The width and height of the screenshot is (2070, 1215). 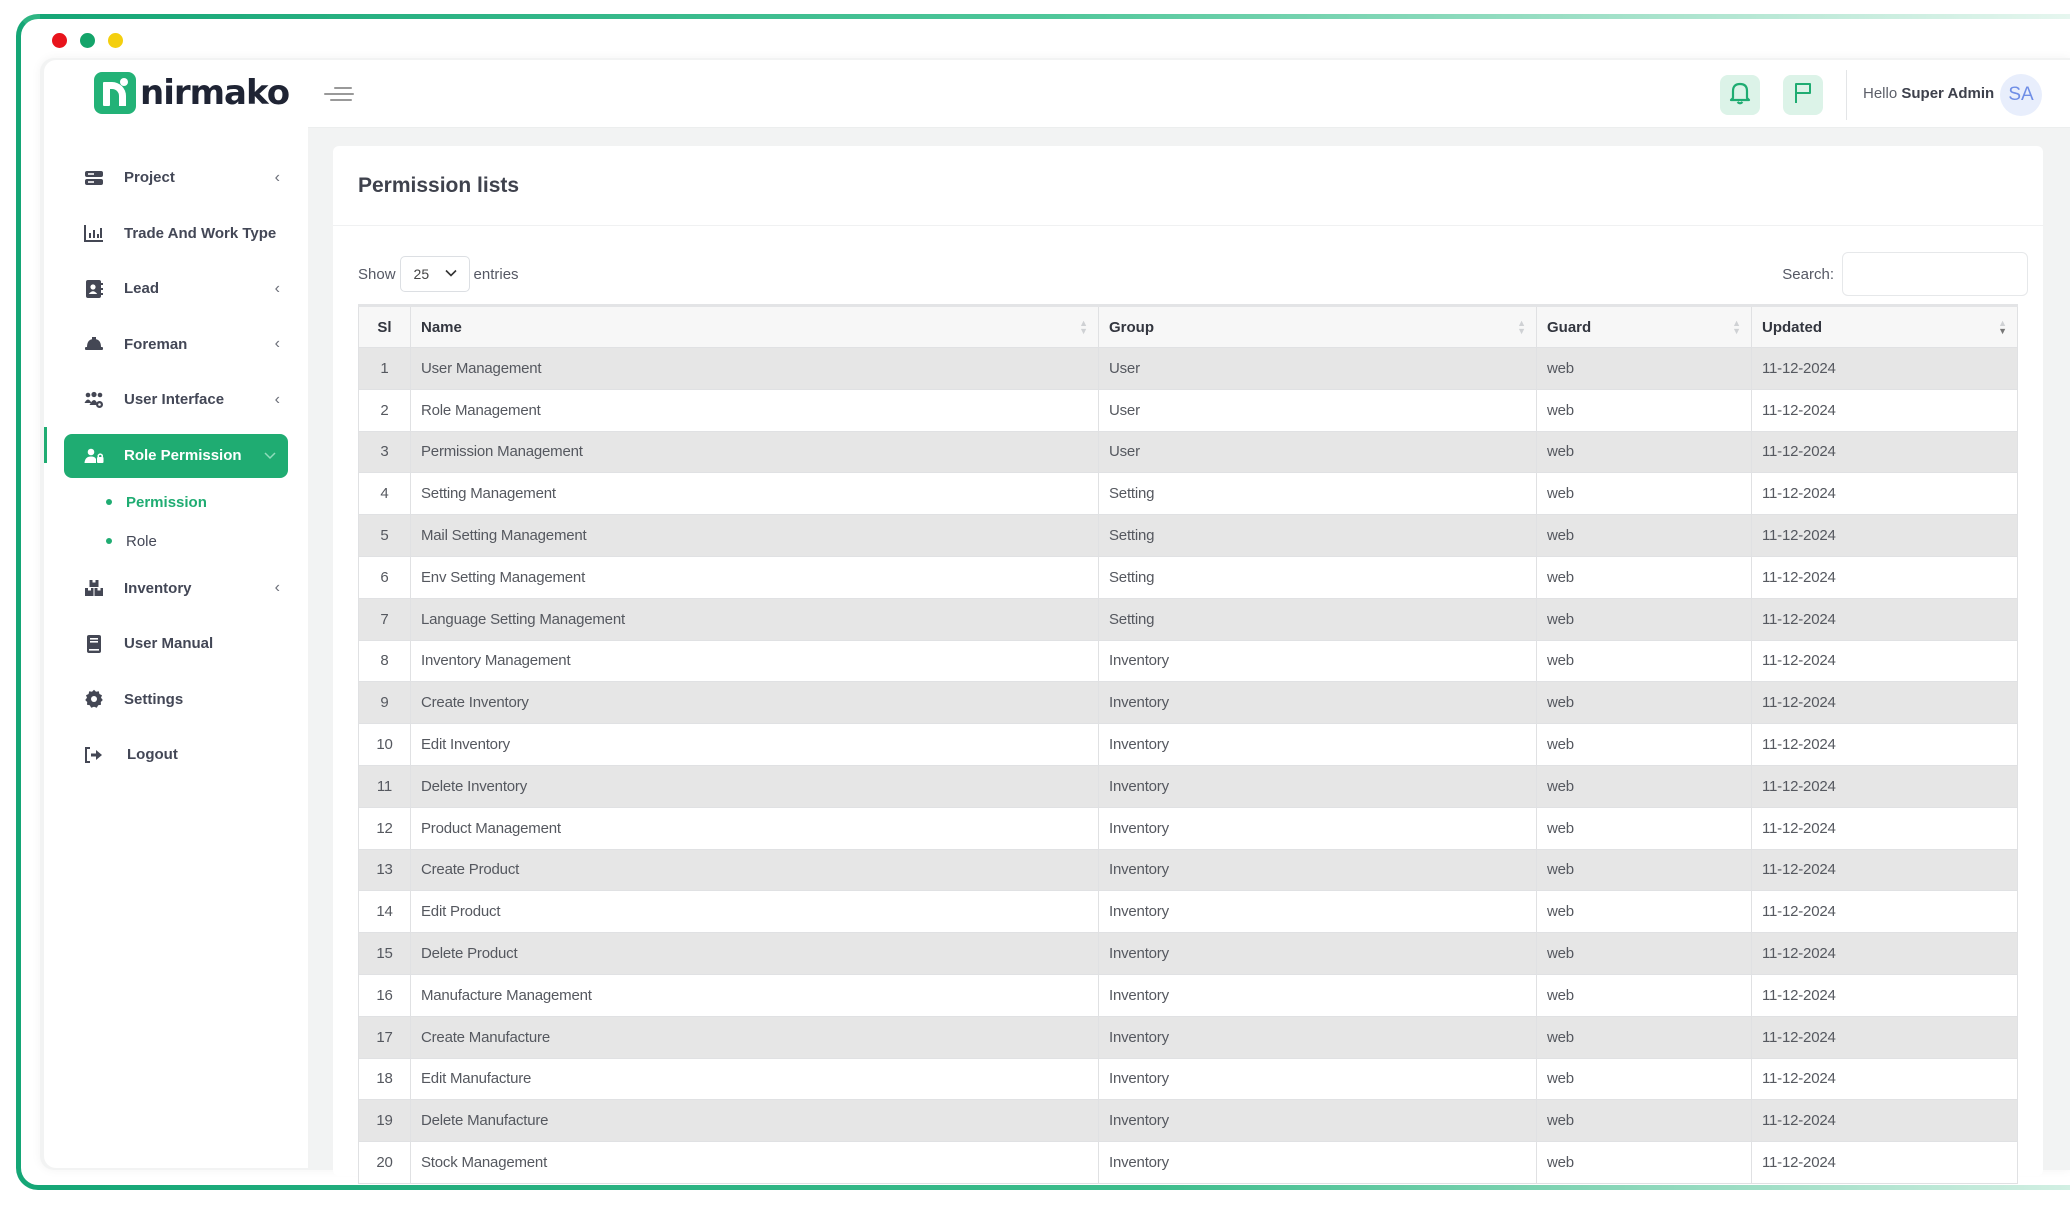 What do you see at coordinates (141, 541) in the screenshot?
I see `sidebar-subitem-label: Role` at bounding box center [141, 541].